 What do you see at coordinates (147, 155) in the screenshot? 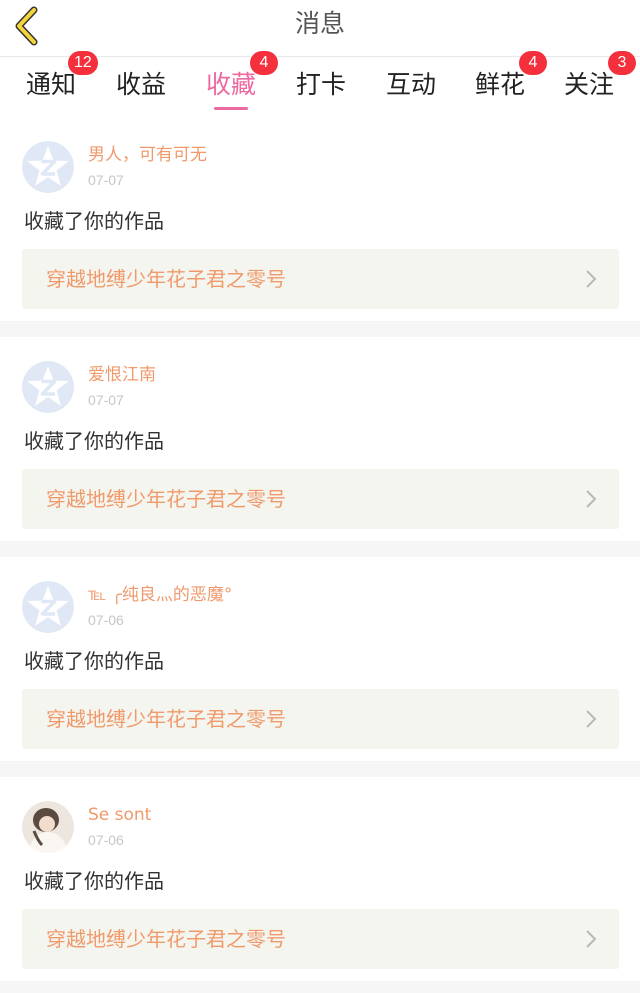
I see `username: 男人，可有可无` at bounding box center [147, 155].